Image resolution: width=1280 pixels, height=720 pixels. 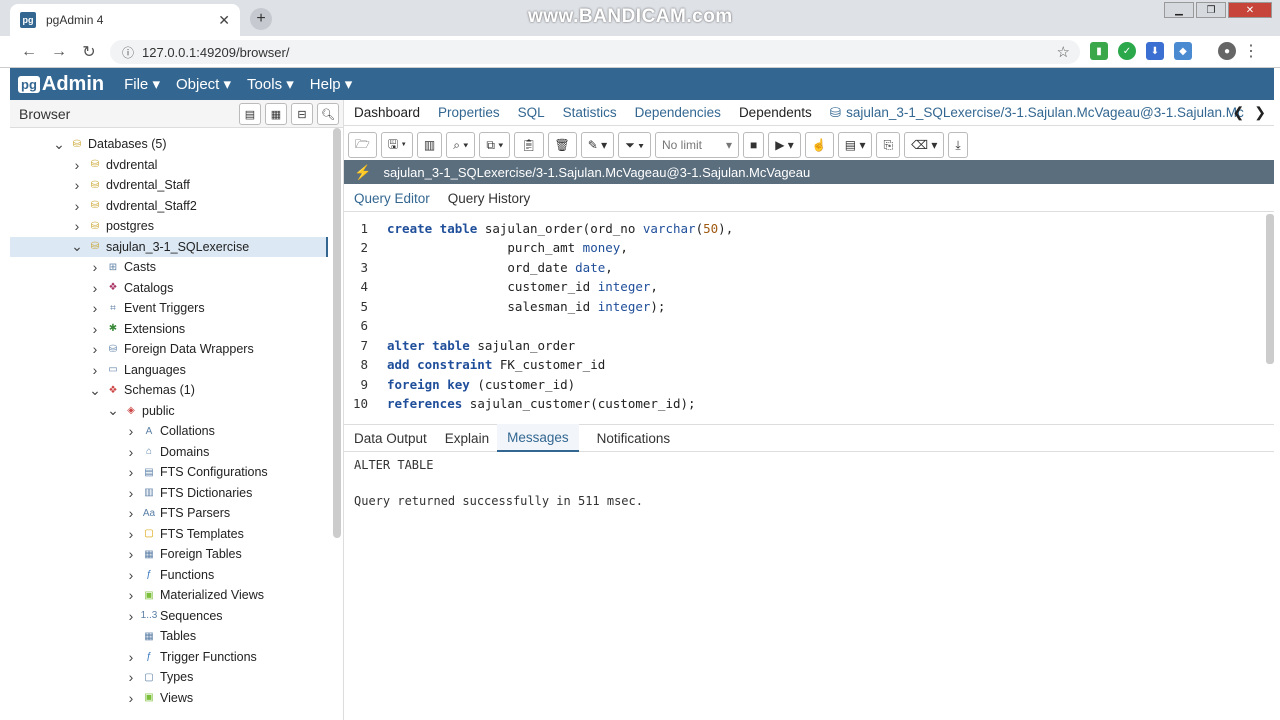 I want to click on tree-node: › ƒ Trigger Functions, so click(x=133, y=657).